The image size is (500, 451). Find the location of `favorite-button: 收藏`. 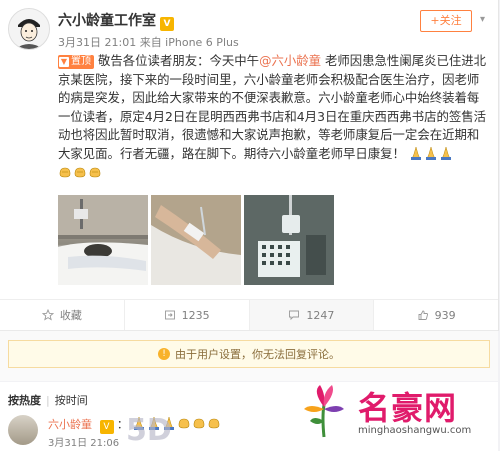

favorite-button: 收藏 is located at coordinates (62, 315).